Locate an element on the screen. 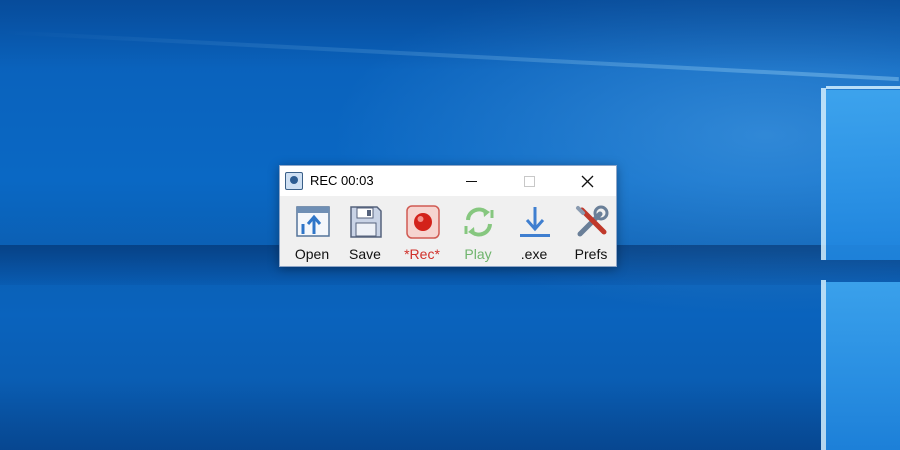 The image size is (900, 450). maximize-button is located at coordinates (529, 181).